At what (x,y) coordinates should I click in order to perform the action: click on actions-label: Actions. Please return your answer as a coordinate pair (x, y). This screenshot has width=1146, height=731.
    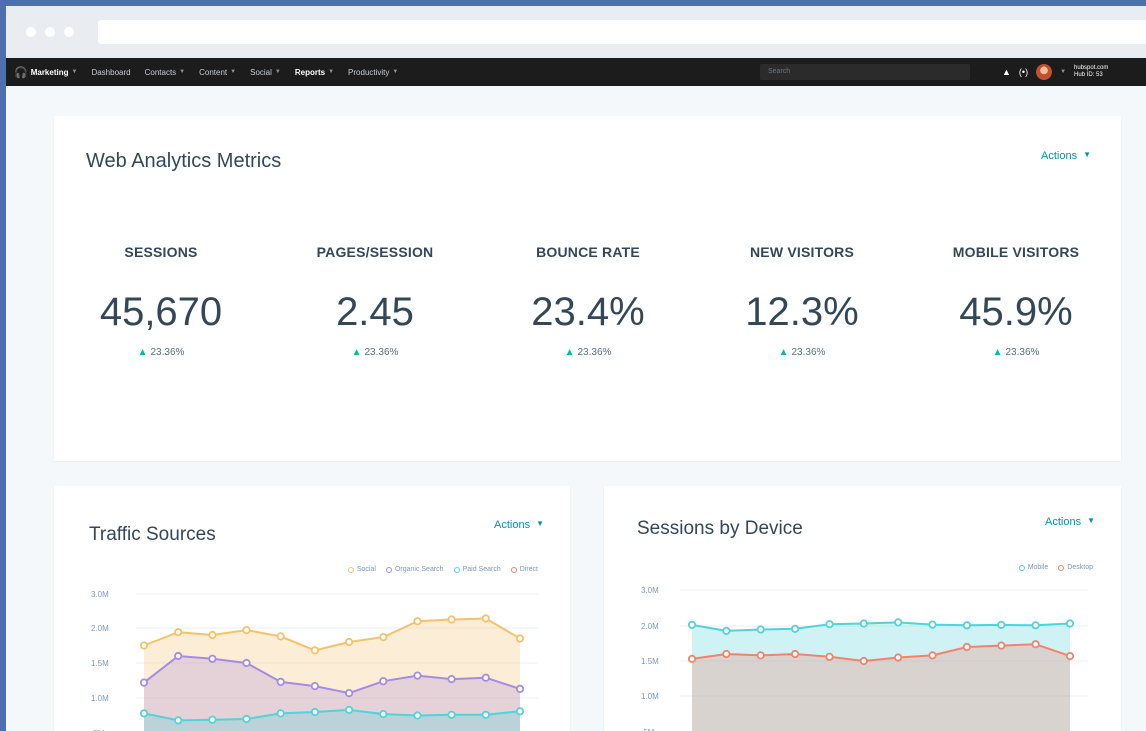
    Looking at the image, I should click on (1059, 156).